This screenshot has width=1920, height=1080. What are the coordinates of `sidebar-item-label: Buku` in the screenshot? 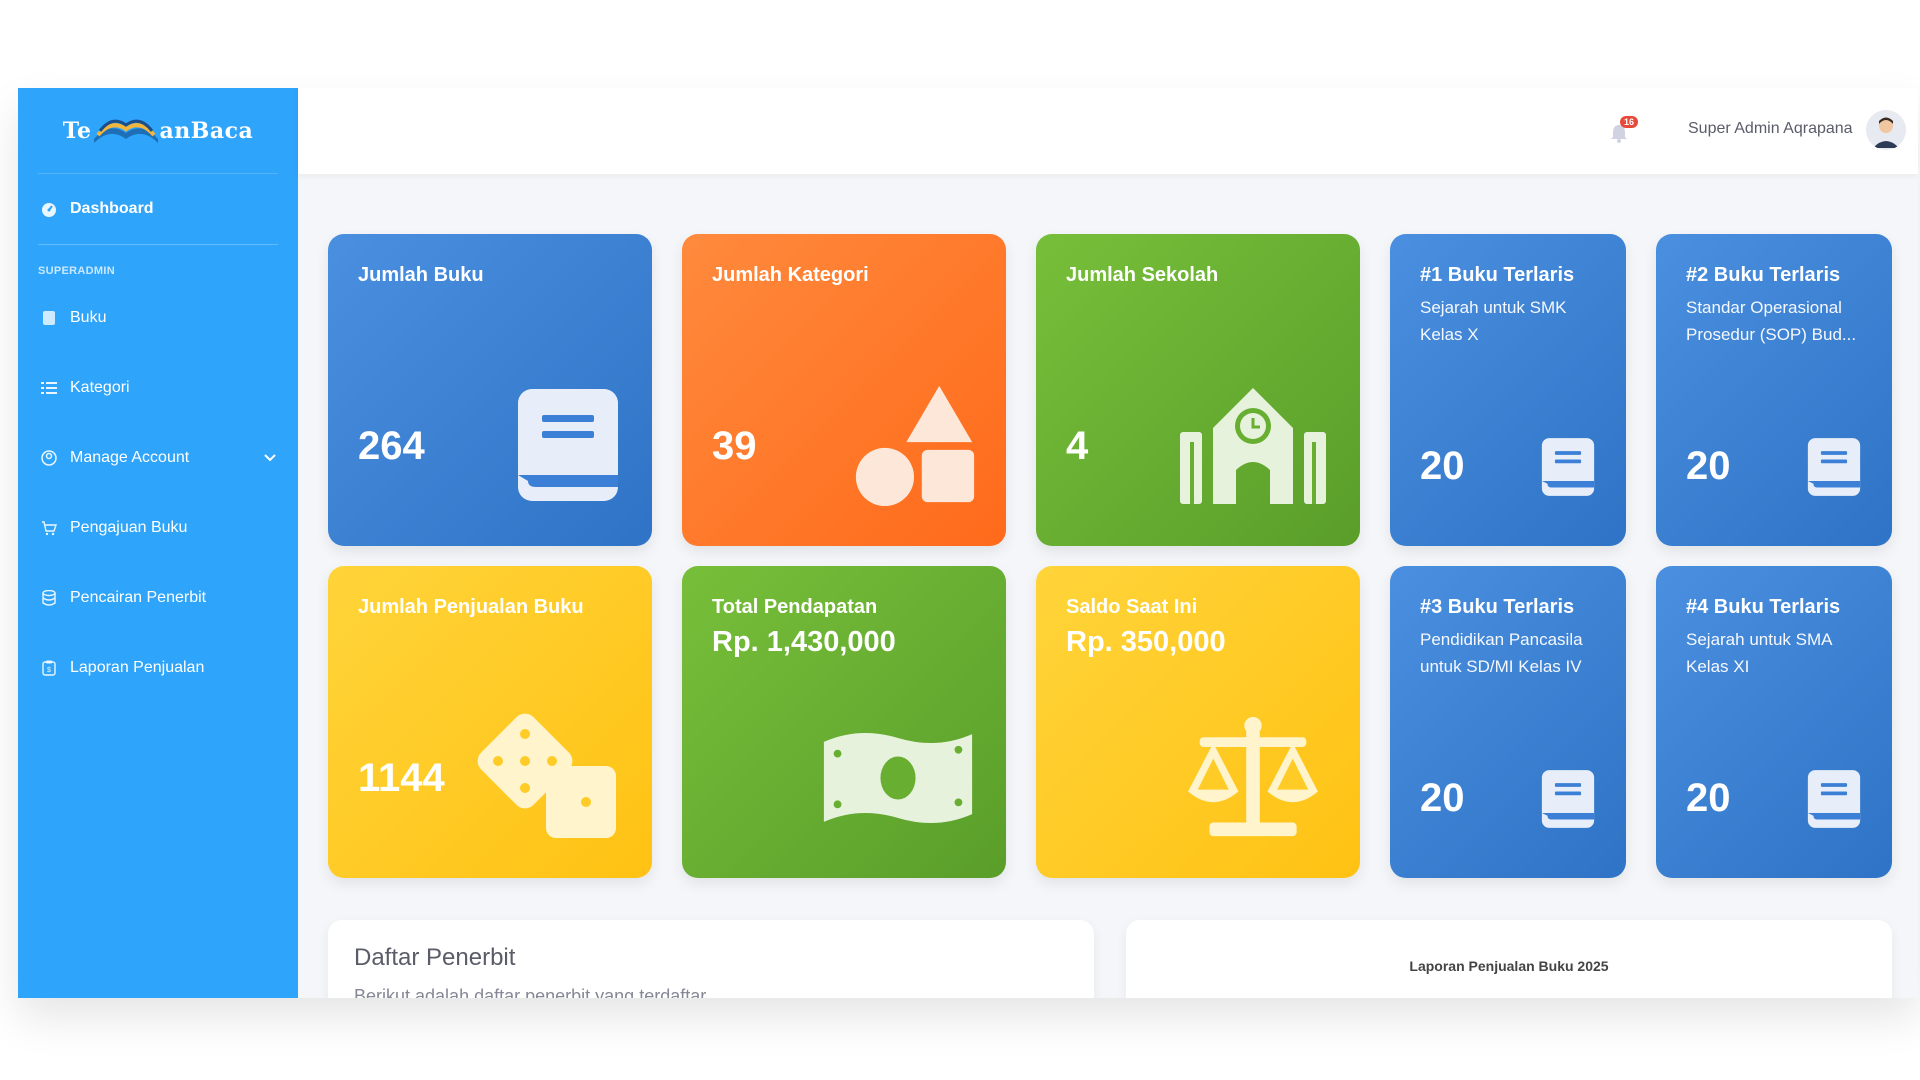 It's located at (88, 317).